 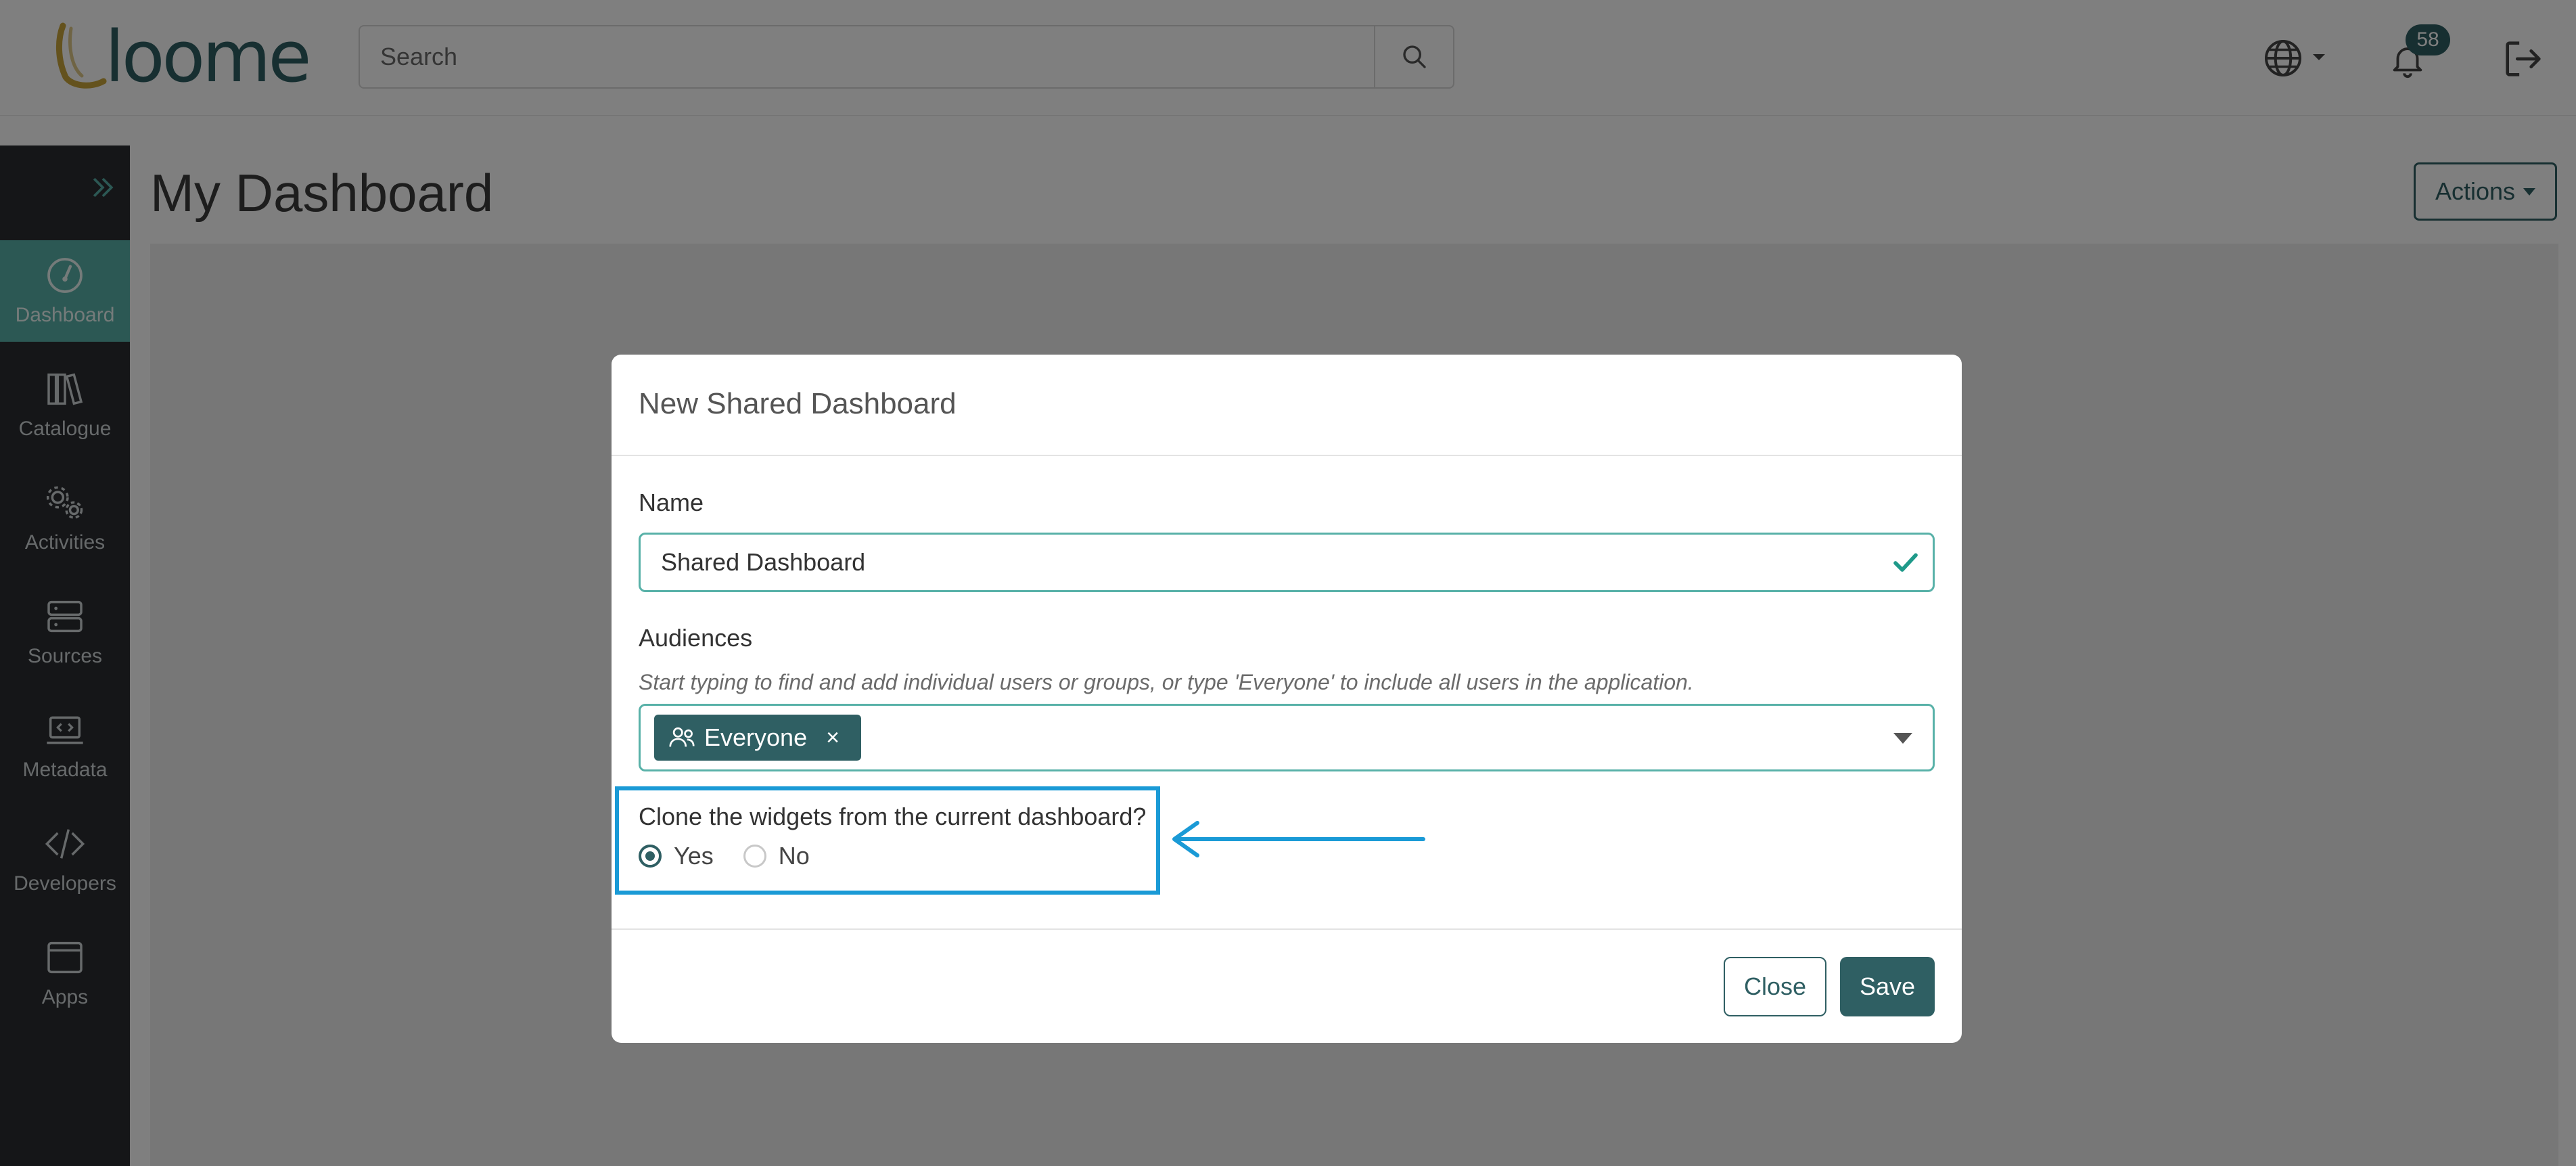 What do you see at coordinates (1887, 986) in the screenshot?
I see `save-button: Save` at bounding box center [1887, 986].